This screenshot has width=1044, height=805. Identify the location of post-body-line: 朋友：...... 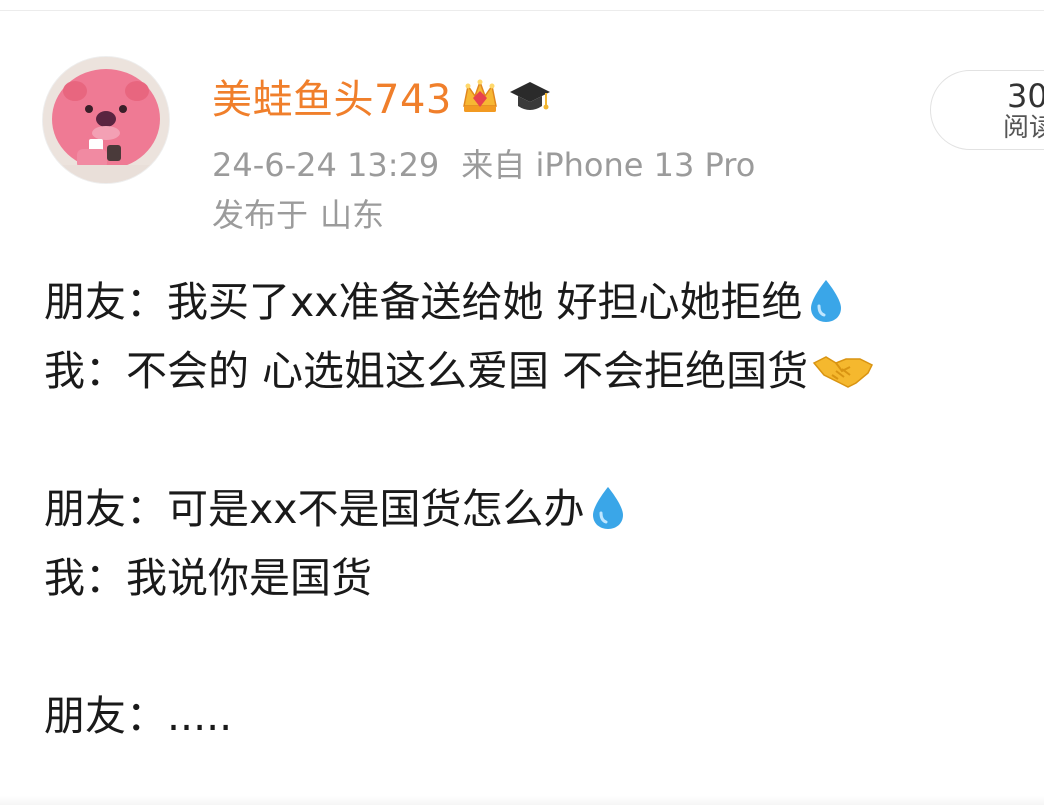
(539, 716).